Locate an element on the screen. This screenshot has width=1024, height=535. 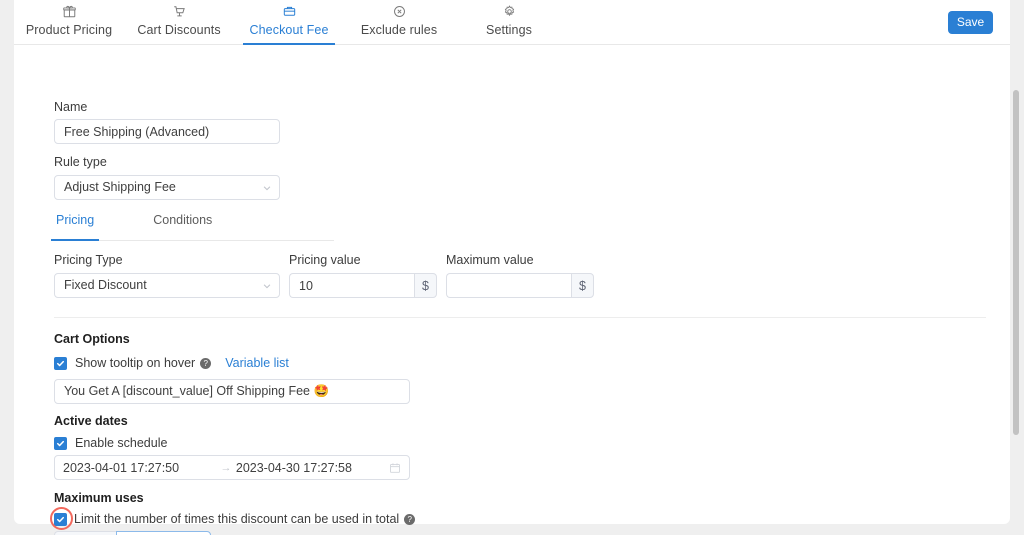
date-range-start: 2023-04-01 17:27:50 is located at coordinates (121, 467).